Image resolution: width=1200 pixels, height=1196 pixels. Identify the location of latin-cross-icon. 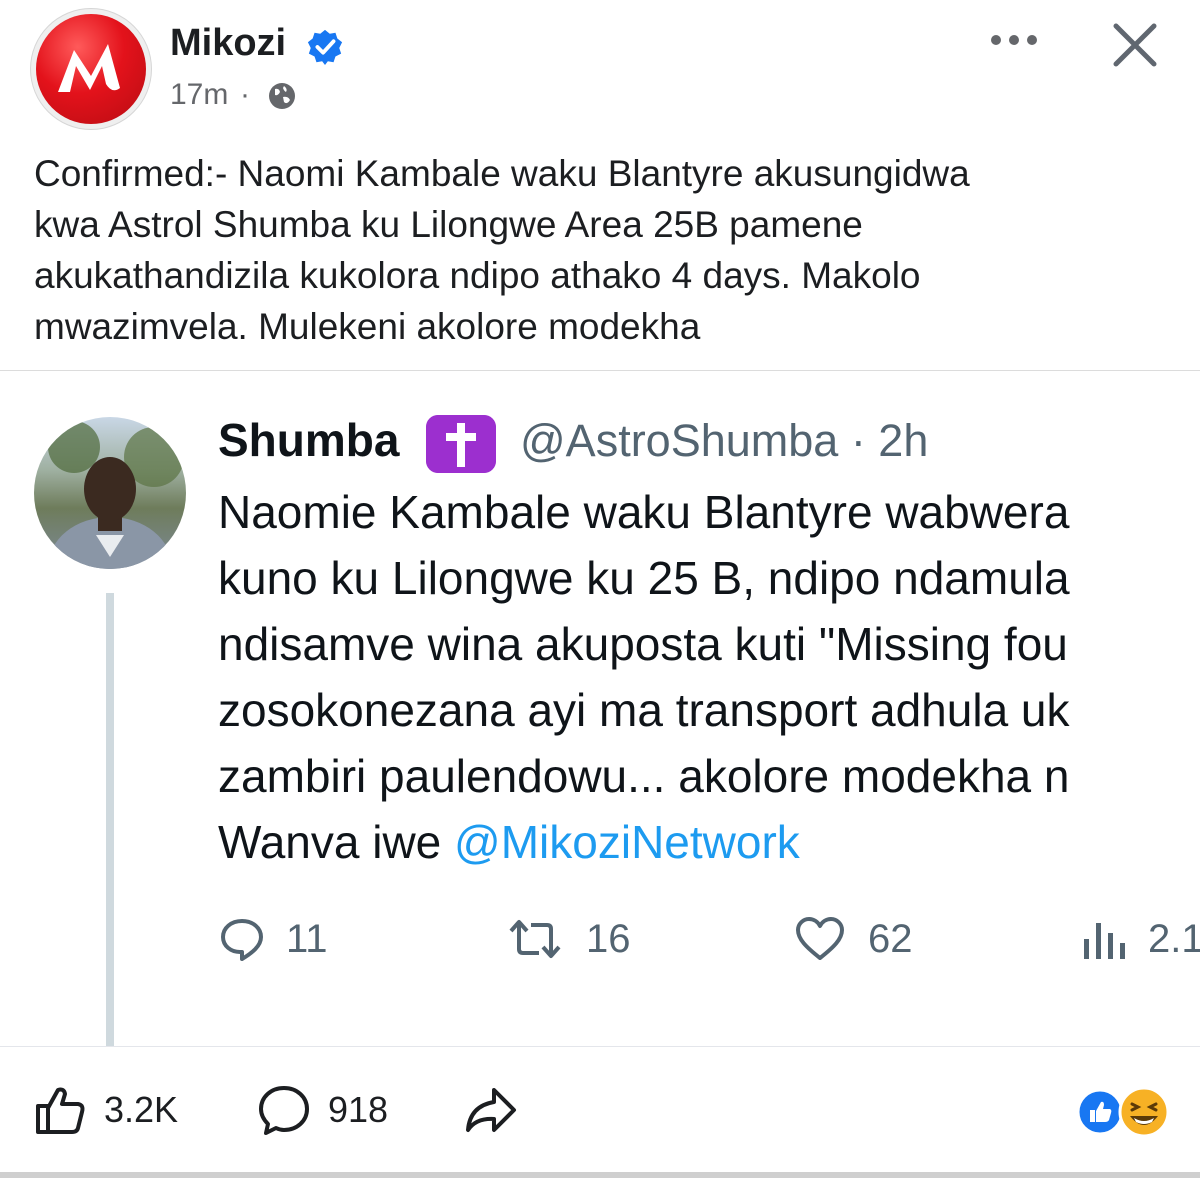
(461, 444).